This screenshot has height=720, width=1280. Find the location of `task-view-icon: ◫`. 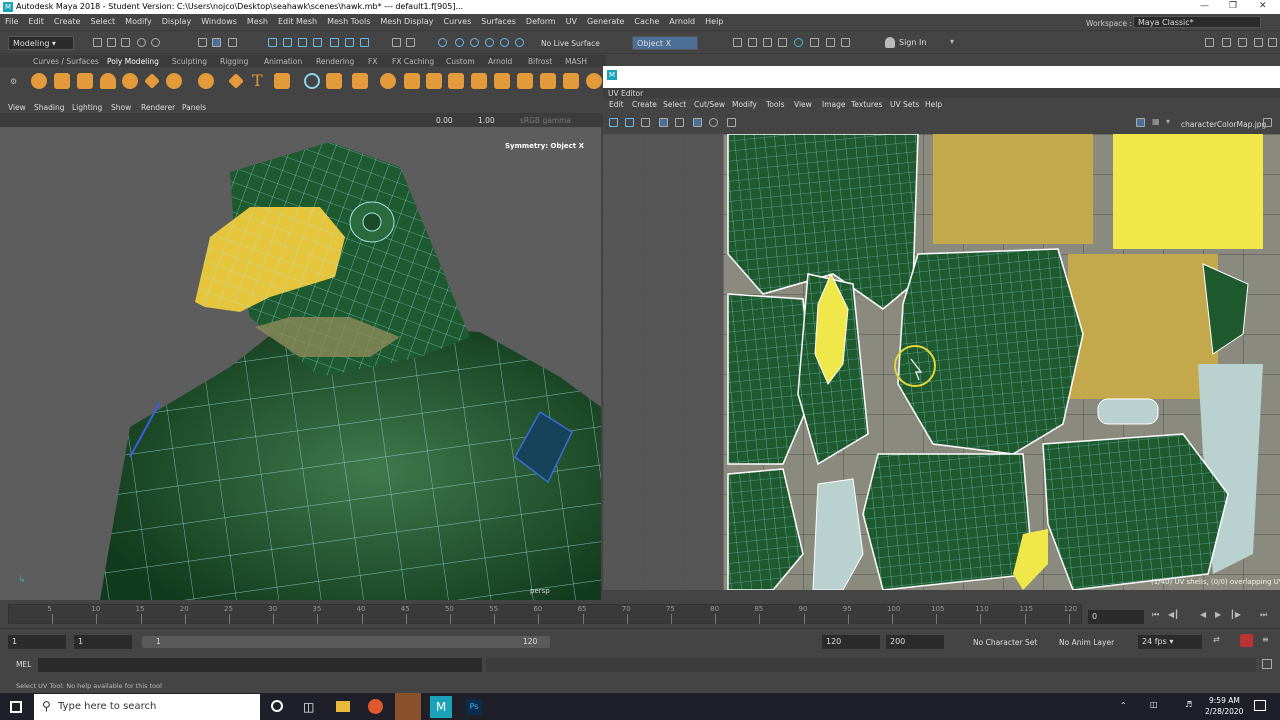

task-view-icon: ◫ is located at coordinates (308, 707).